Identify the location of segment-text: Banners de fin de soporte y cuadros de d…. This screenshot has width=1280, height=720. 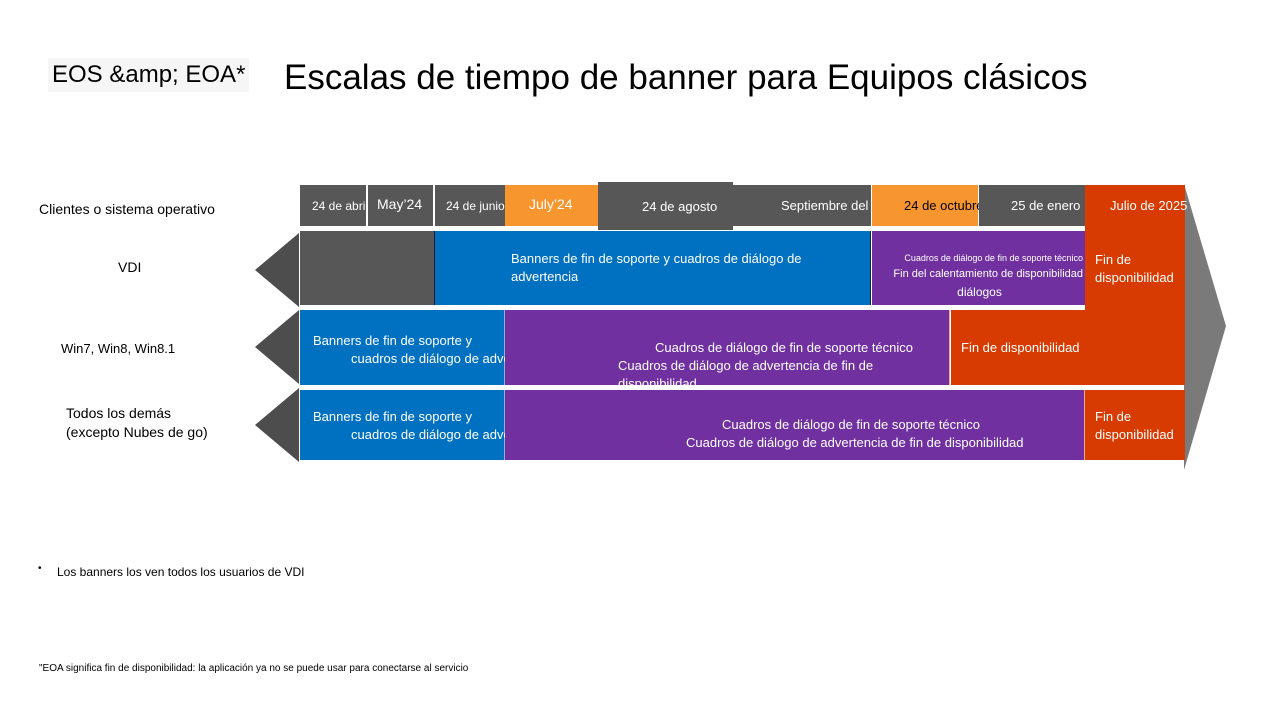
(656, 267).